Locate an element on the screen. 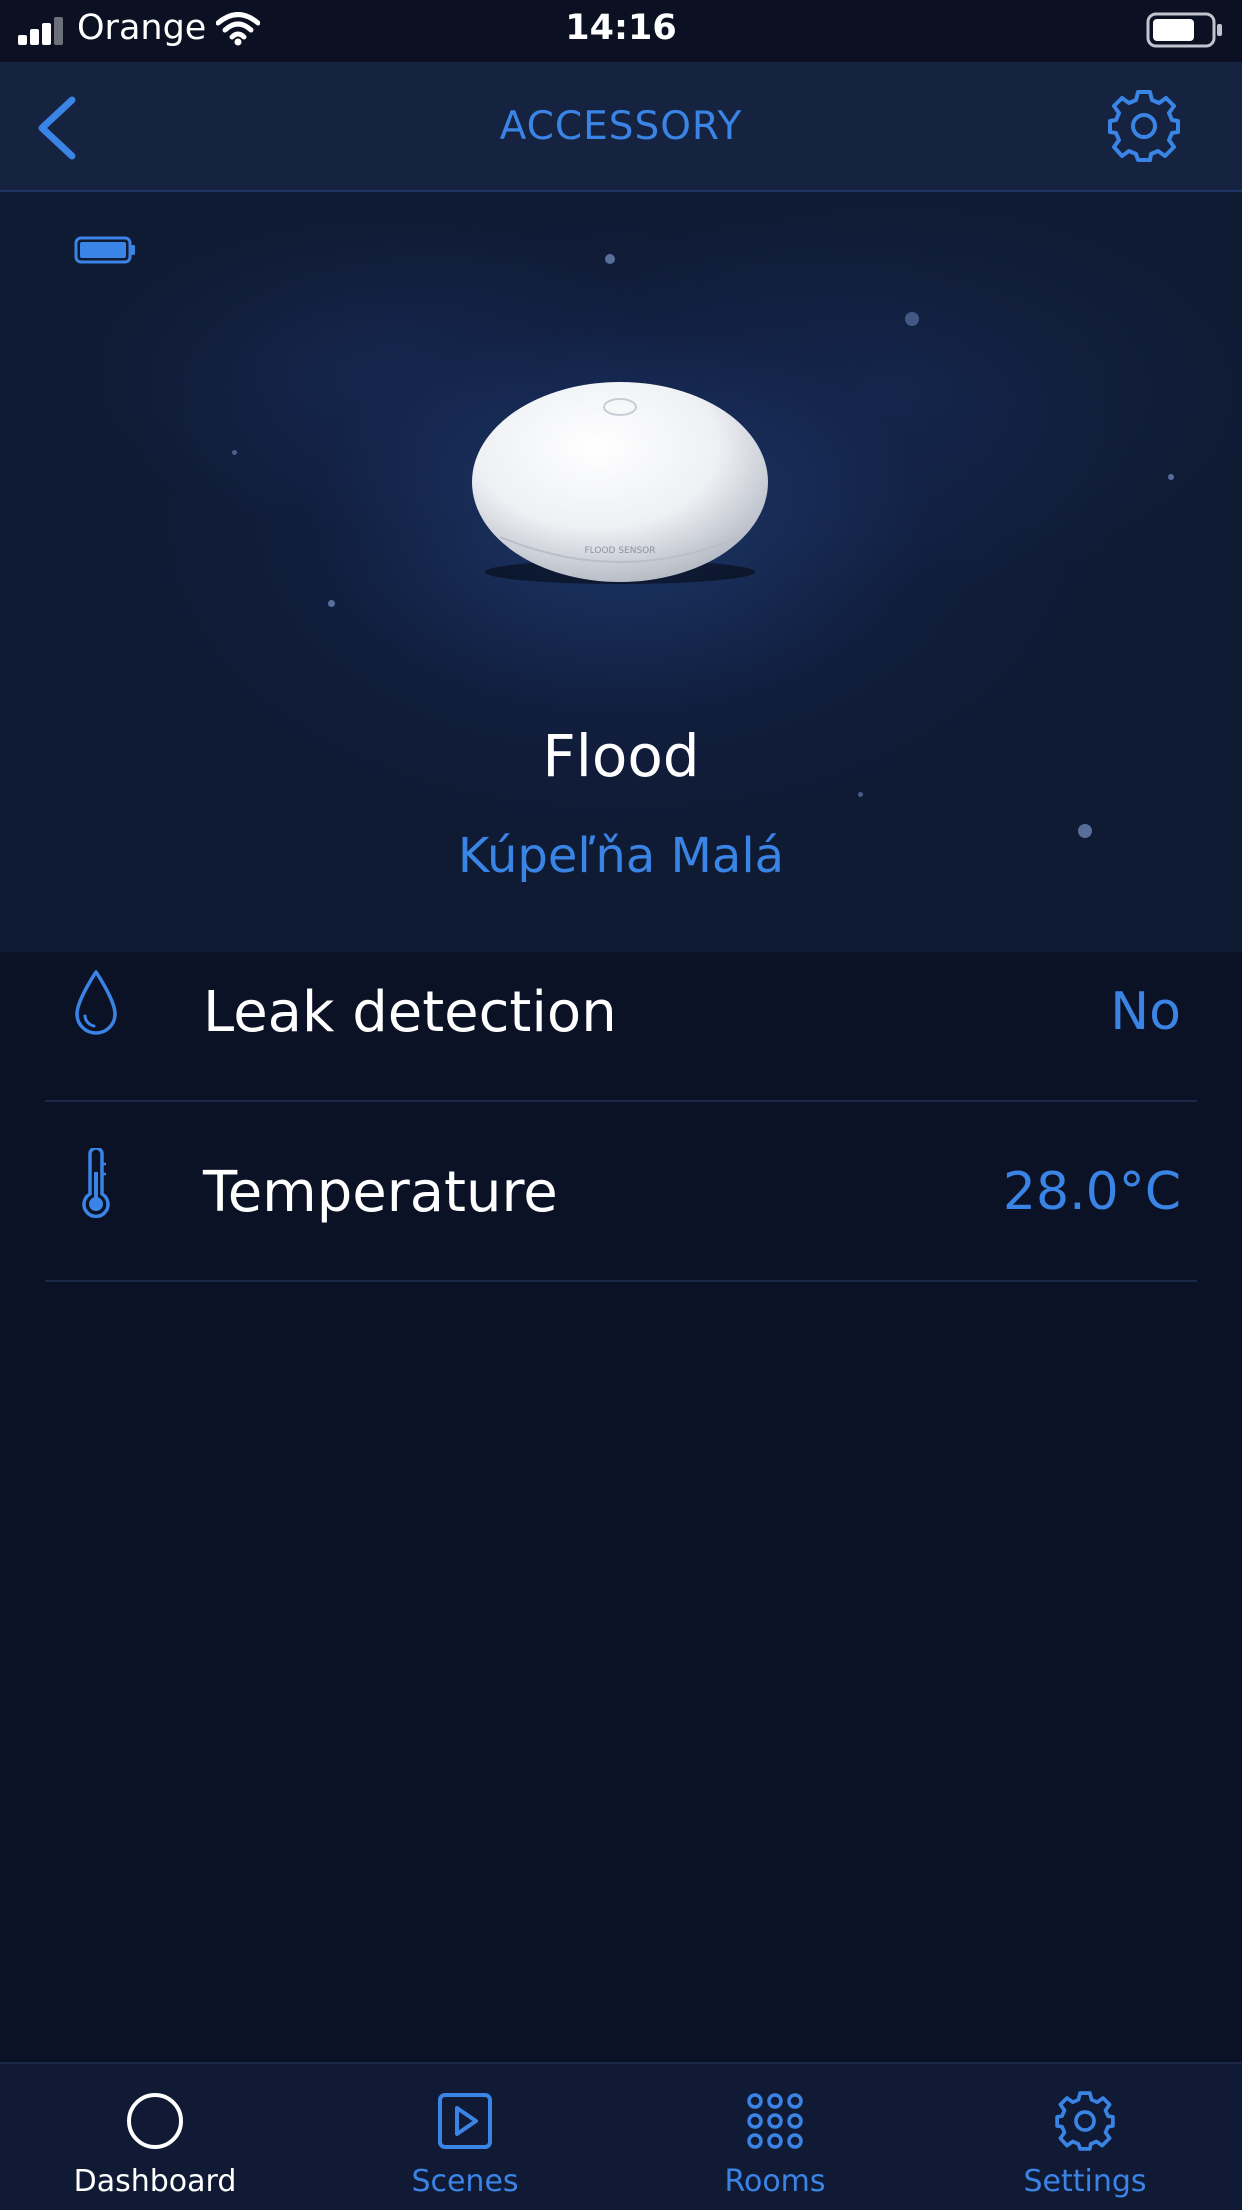  tab-label: Settings is located at coordinates (1085, 2181).